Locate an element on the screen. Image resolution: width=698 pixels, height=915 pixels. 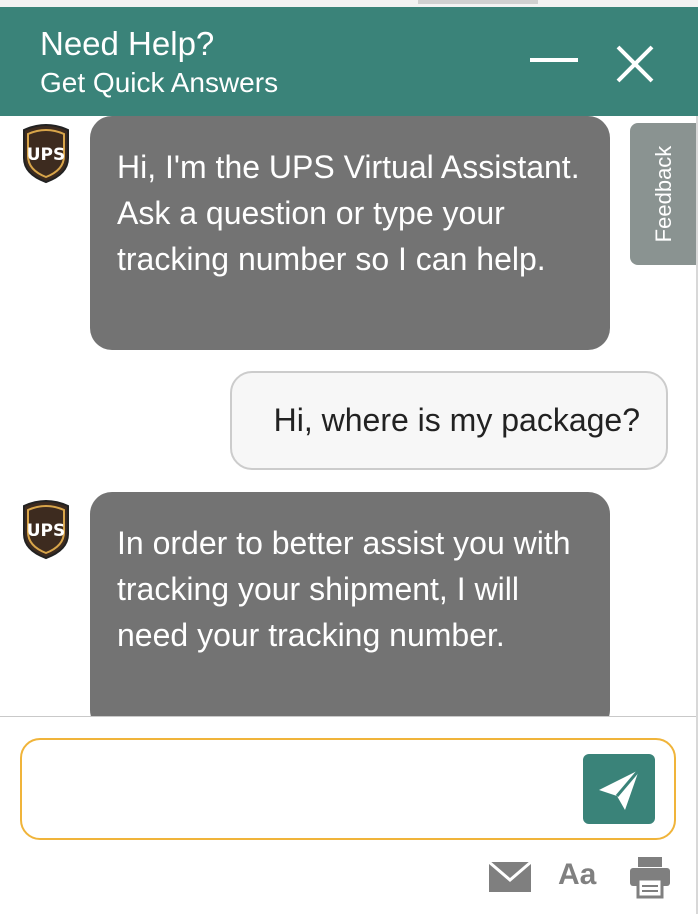
send-button is located at coordinates (619, 789).